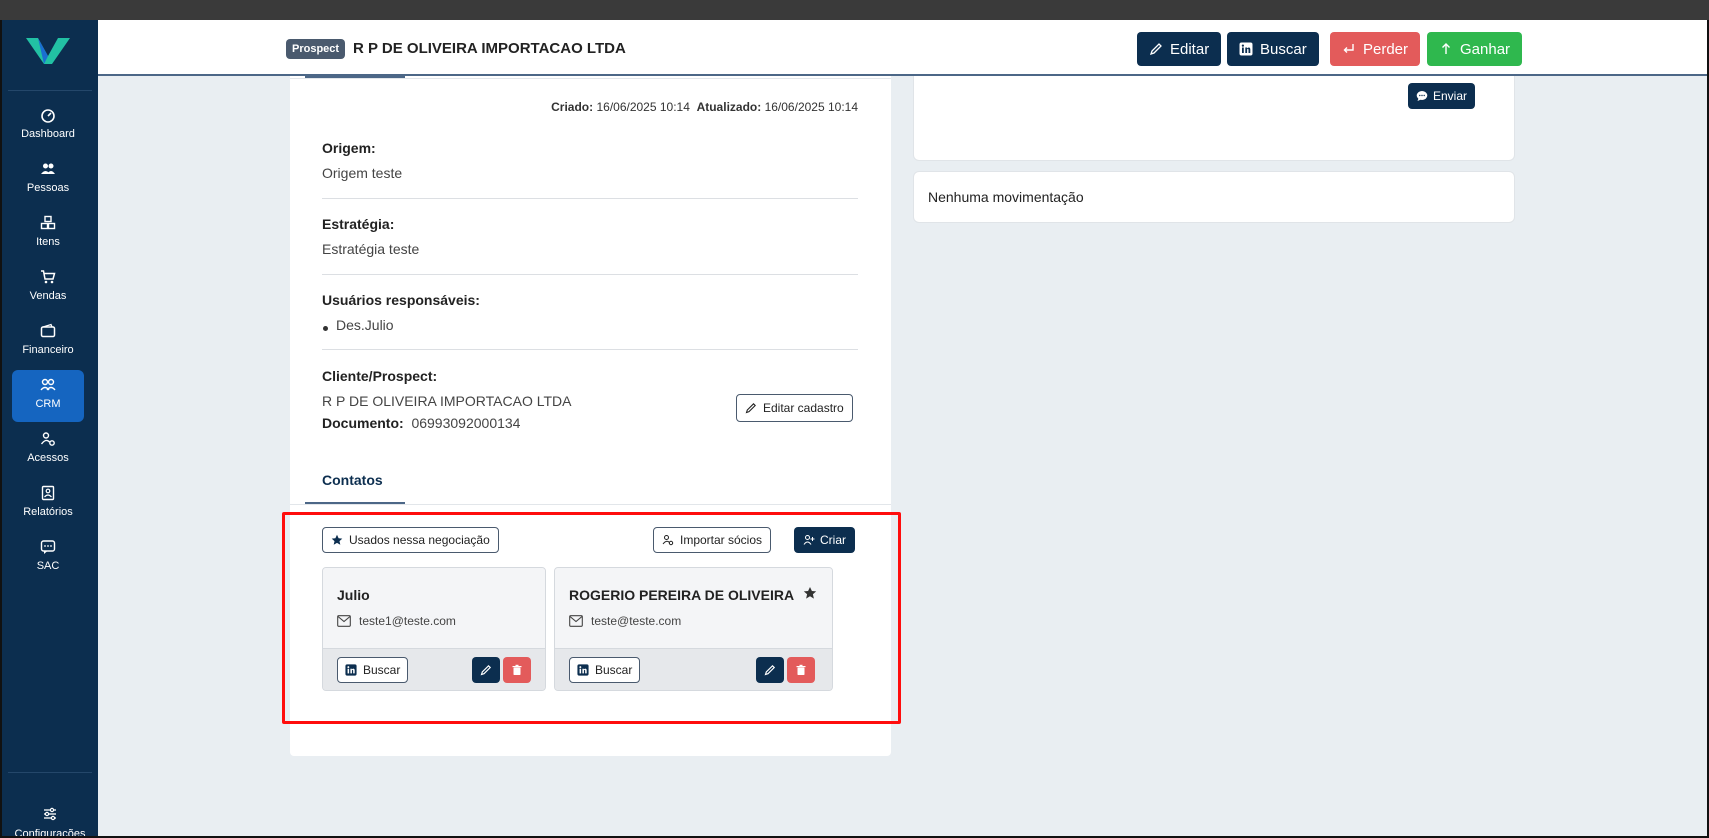  What do you see at coordinates (421, 423) in the screenshot?
I see `documento-row: Documento: 06993092000134` at bounding box center [421, 423].